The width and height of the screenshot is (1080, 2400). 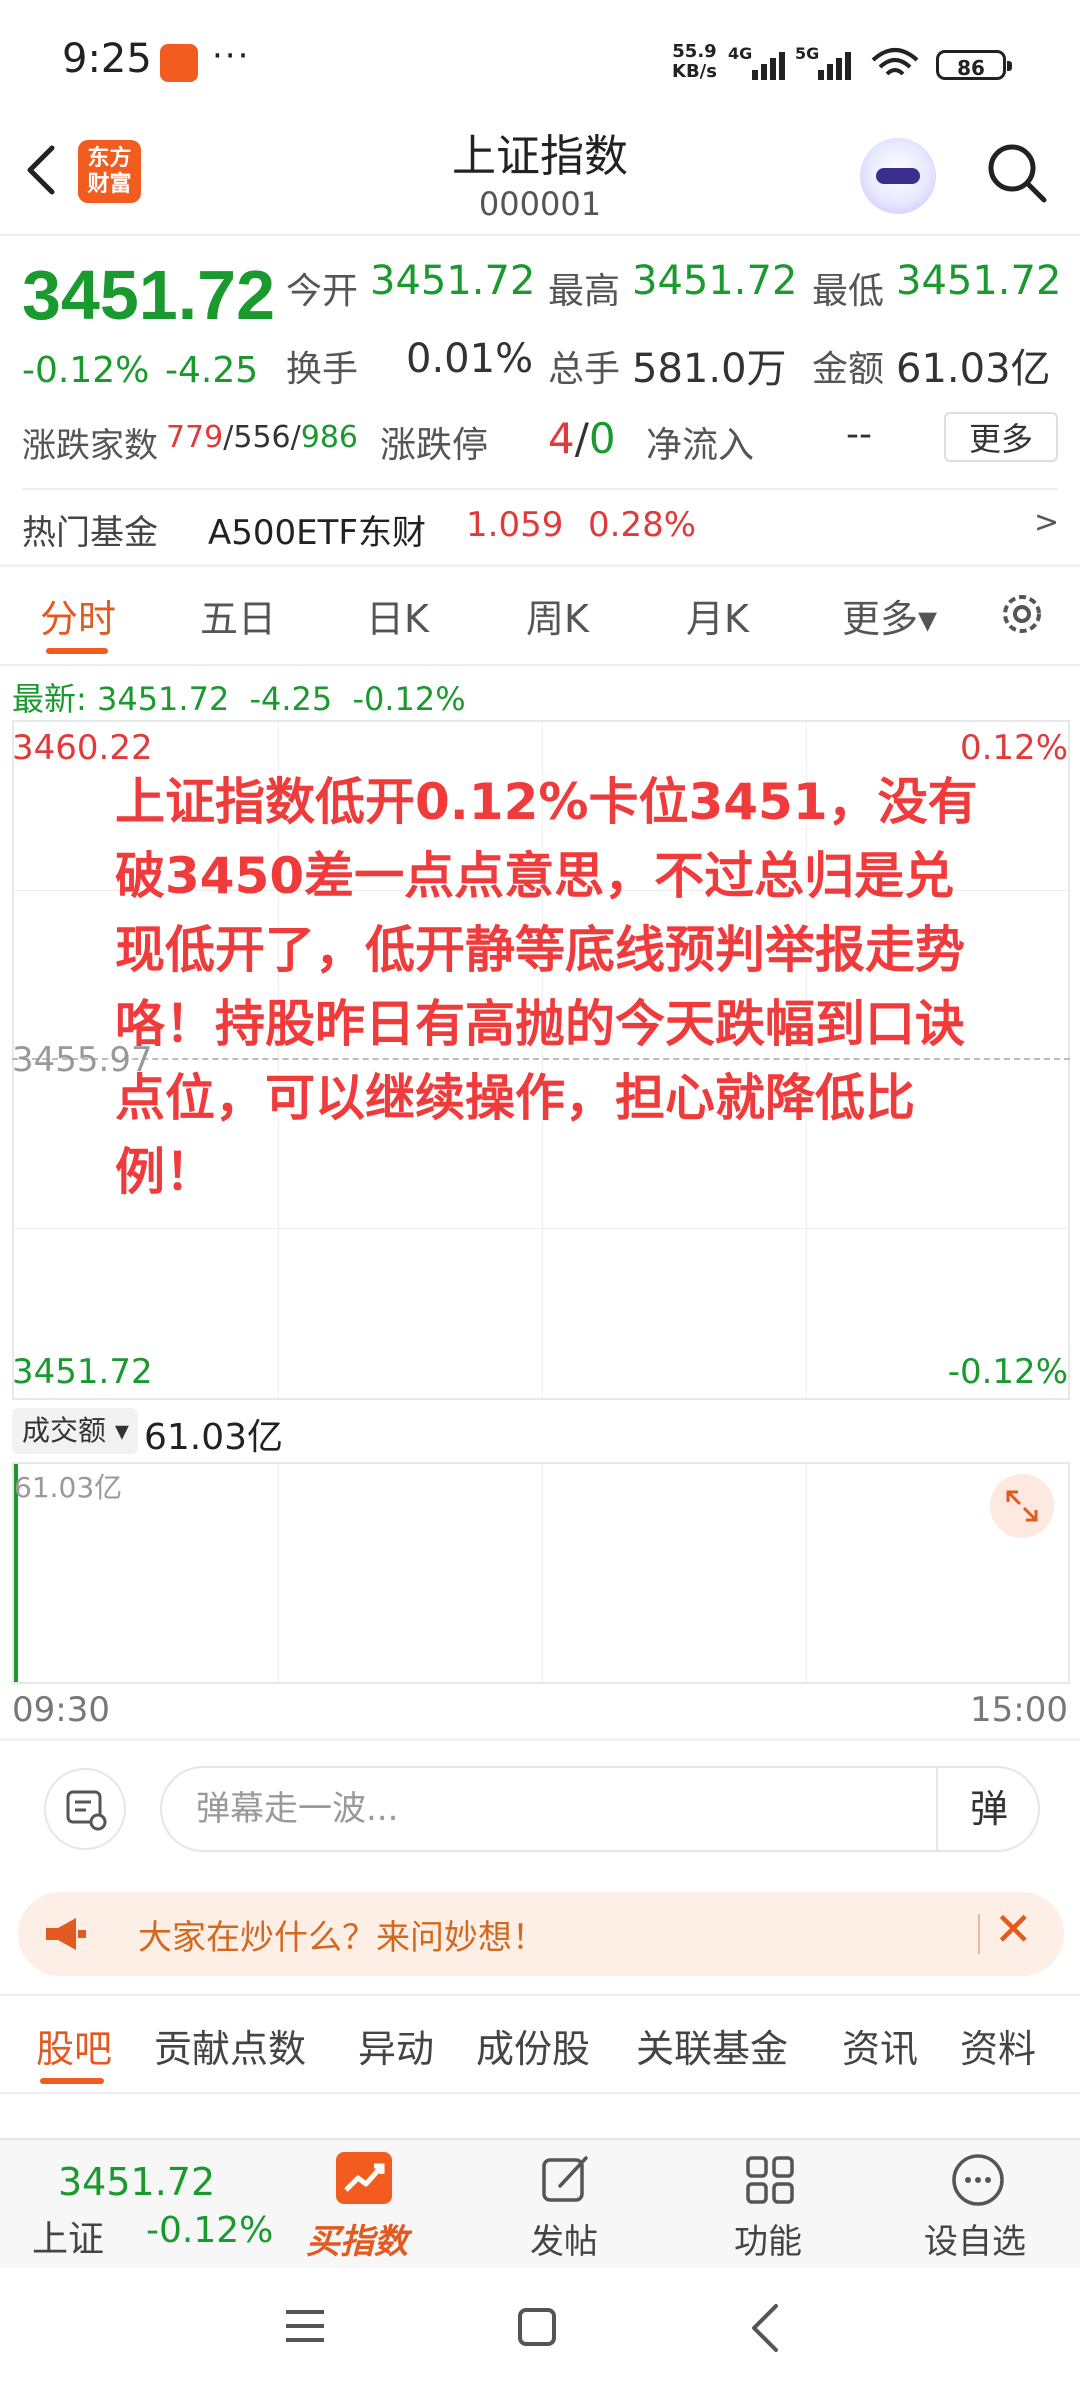 I want to click on logo-line-2: 财富, so click(x=109, y=184).